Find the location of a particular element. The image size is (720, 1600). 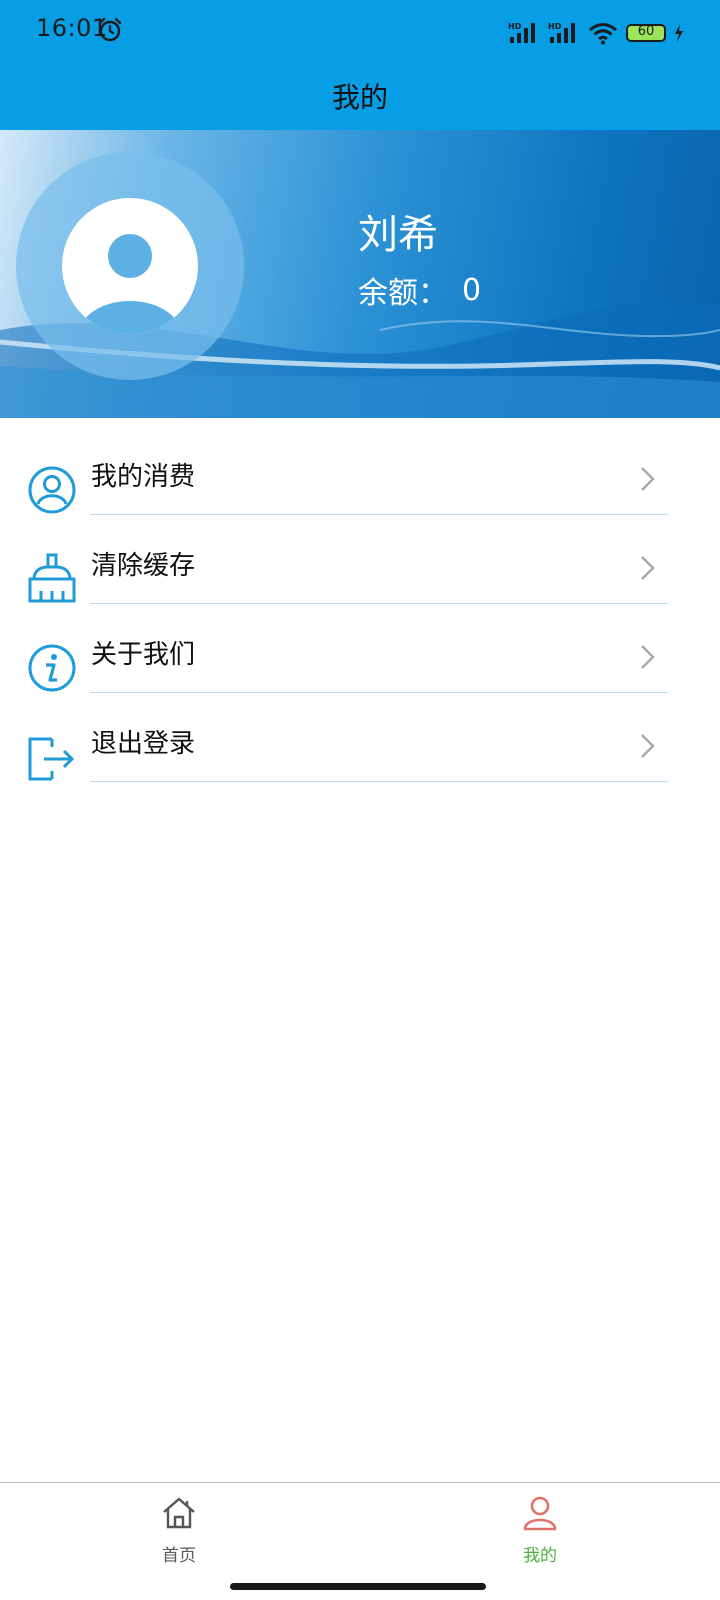

menu-item-label: 我的消费 is located at coordinates (143, 477).